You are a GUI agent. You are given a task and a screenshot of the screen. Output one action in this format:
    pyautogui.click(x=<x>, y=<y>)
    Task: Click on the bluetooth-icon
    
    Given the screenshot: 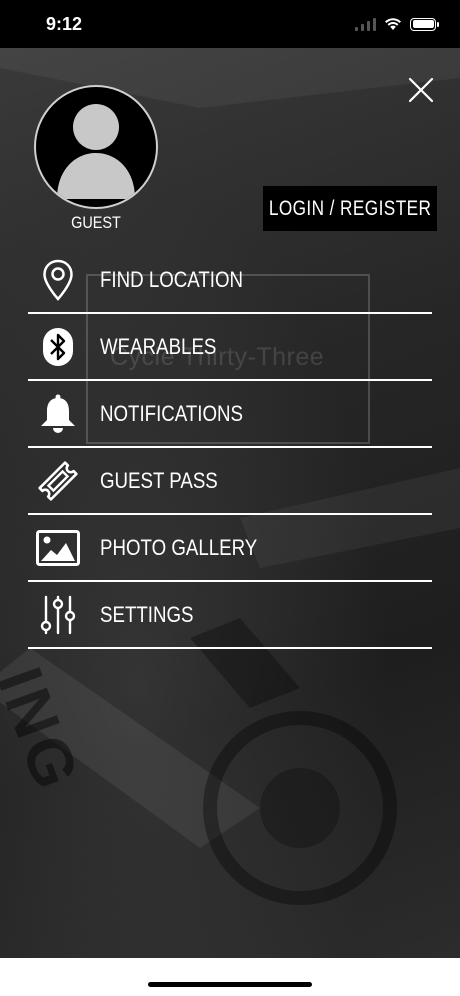 What is the action you would take?
    pyautogui.click(x=58, y=347)
    